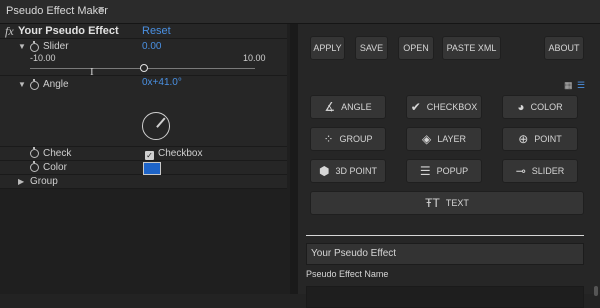 The height and width of the screenshot is (308, 600). I want to click on add-3d-point-label: 3D POINT, so click(356, 171).